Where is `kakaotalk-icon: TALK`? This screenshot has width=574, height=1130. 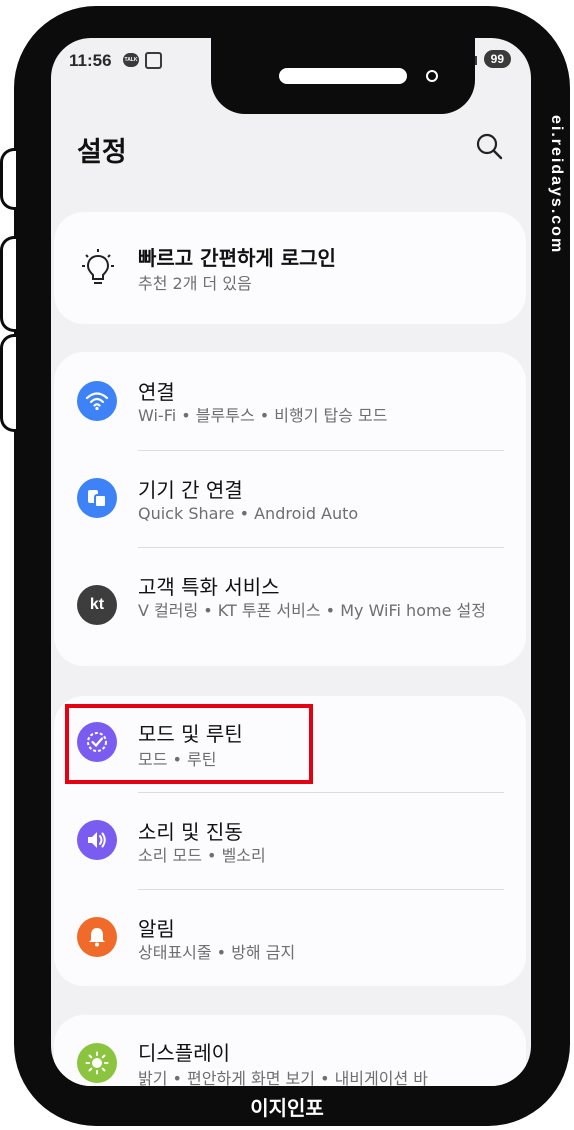 kakaotalk-icon: TALK is located at coordinates (131, 60).